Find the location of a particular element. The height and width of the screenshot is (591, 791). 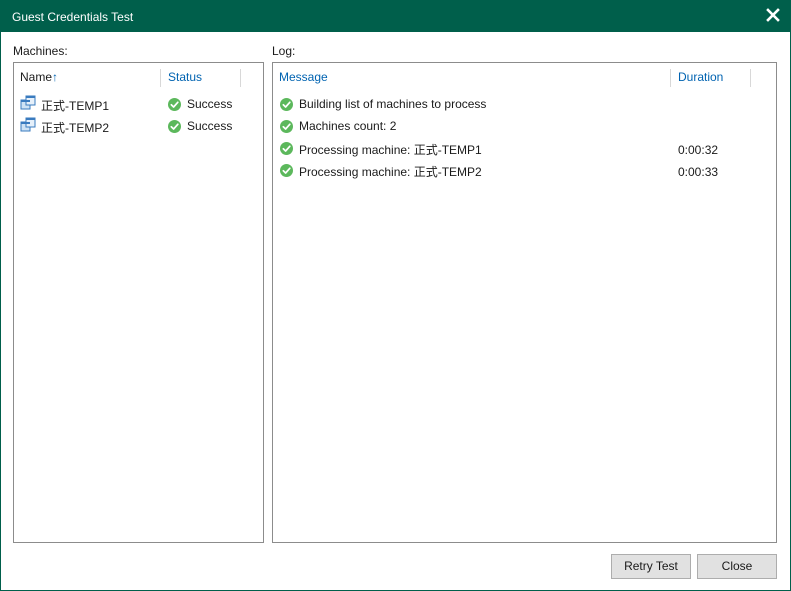

title-bar: Guest Credentials Test is located at coordinates (395, 16).